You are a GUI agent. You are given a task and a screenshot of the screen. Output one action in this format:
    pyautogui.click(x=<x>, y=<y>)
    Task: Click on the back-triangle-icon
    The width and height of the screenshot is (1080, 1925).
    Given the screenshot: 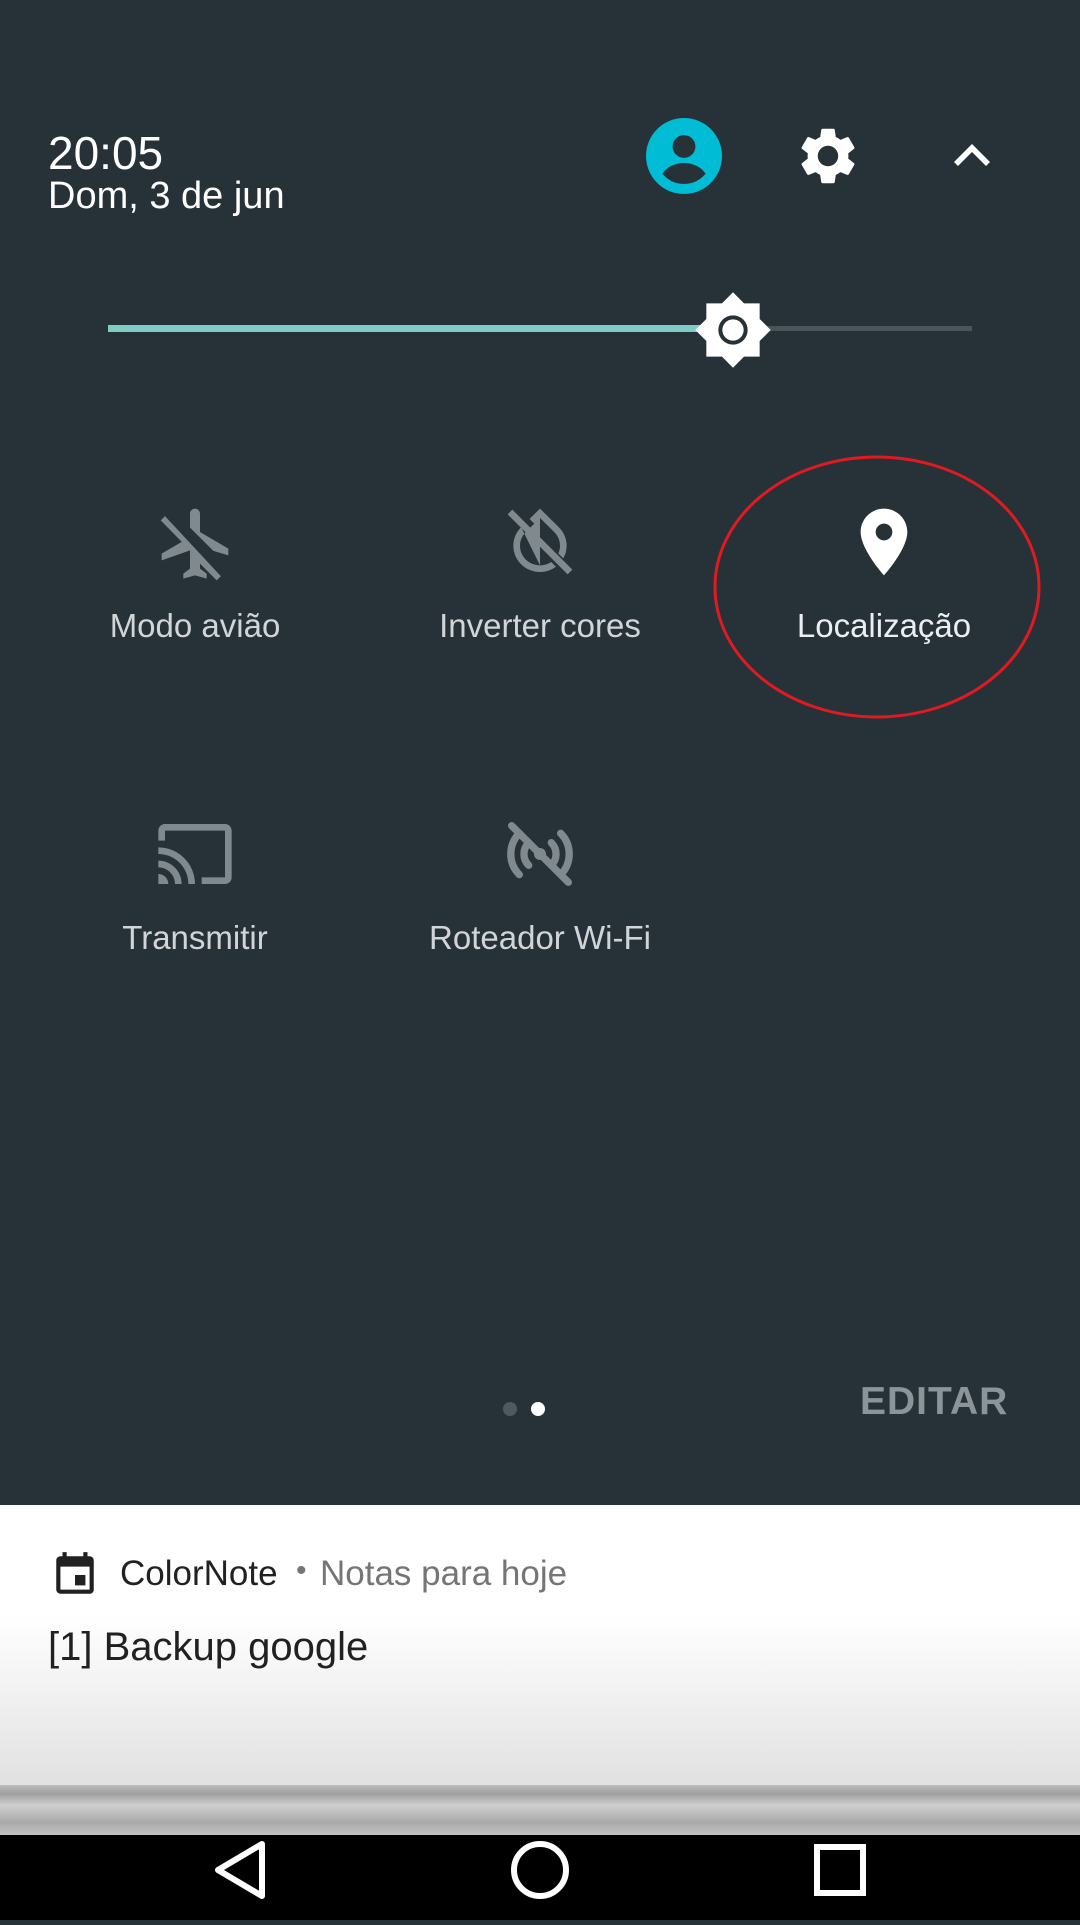 What is the action you would take?
    pyautogui.click(x=240, y=1870)
    